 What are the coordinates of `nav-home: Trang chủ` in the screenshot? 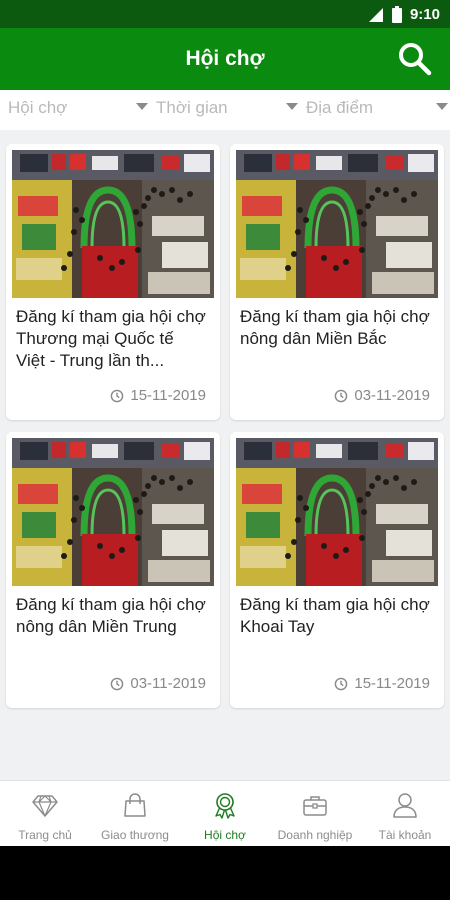 It's located at (45, 814).